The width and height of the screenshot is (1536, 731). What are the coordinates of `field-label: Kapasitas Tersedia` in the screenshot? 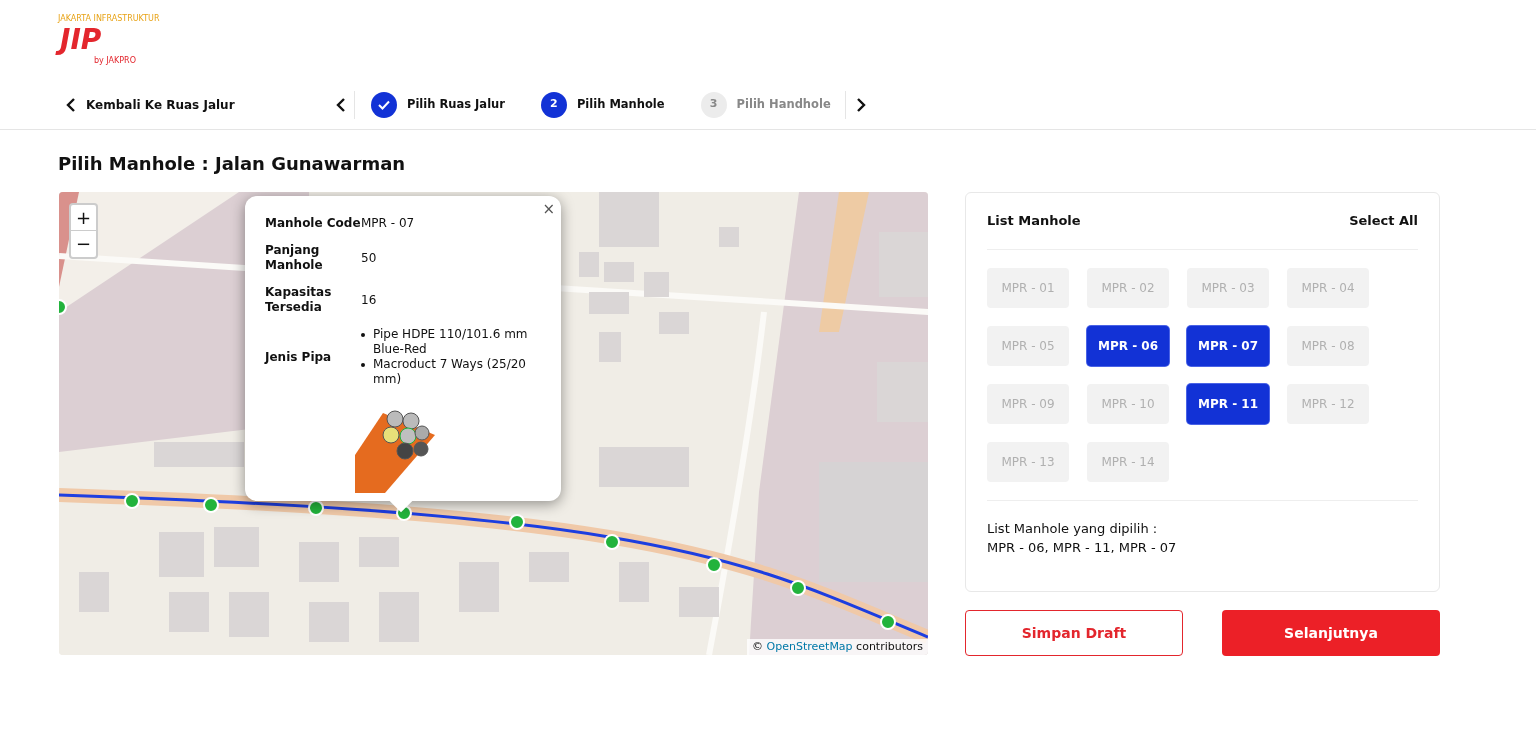 It's located at (299, 300).